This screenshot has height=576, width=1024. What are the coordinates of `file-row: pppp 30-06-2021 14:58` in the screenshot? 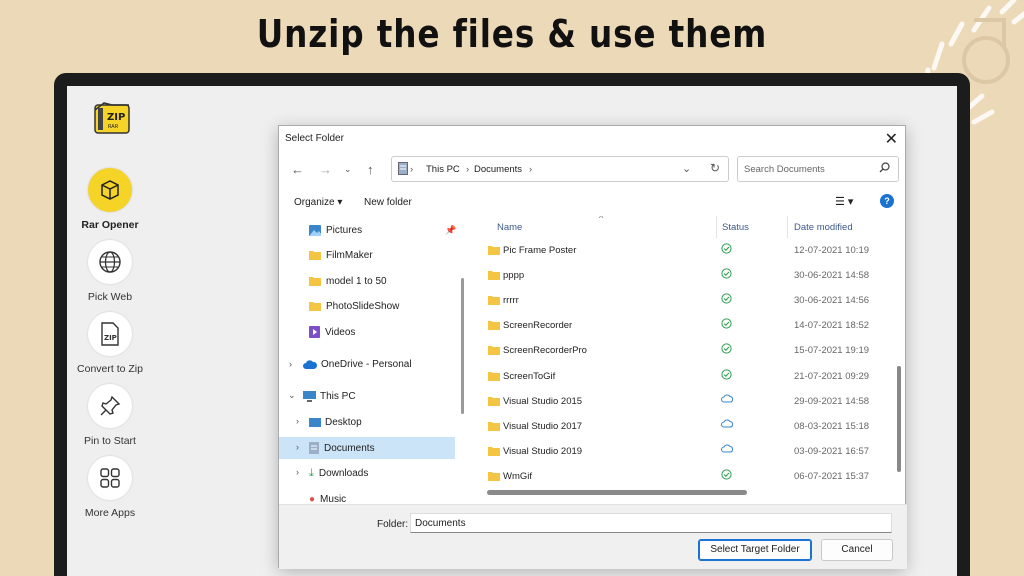 It's located at (679, 275).